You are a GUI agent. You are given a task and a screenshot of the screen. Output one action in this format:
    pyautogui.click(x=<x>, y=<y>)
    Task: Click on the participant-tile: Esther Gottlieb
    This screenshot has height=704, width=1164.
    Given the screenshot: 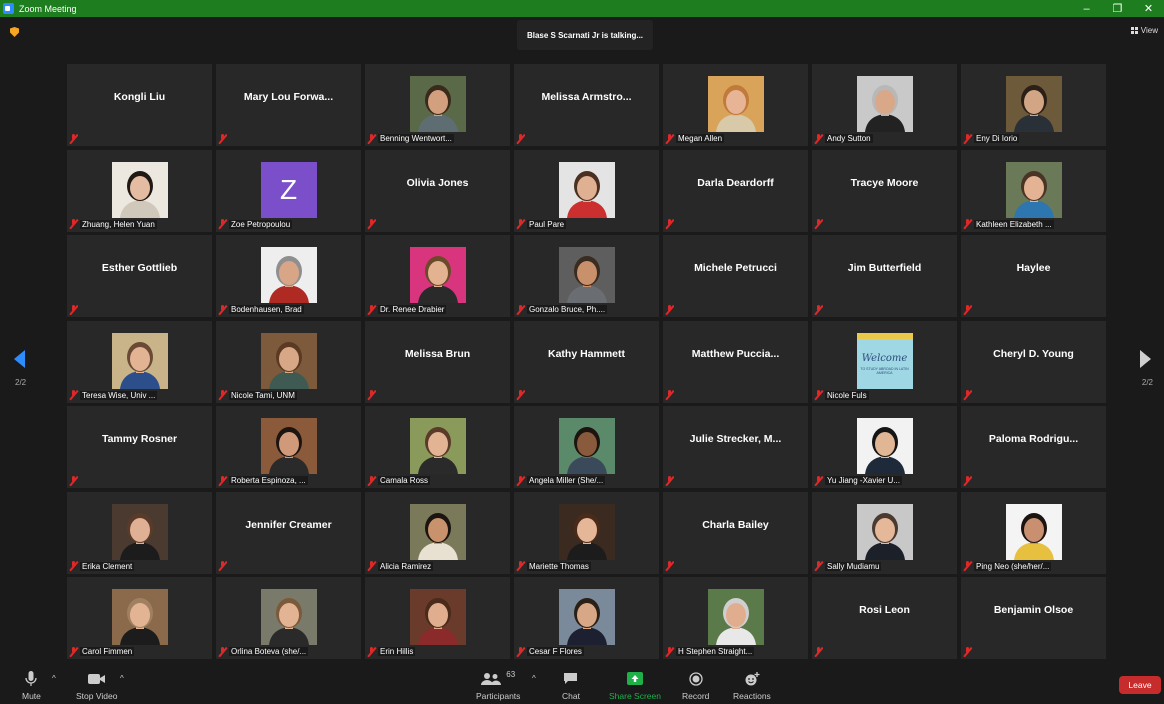 What is the action you would take?
    pyautogui.click(x=139, y=276)
    